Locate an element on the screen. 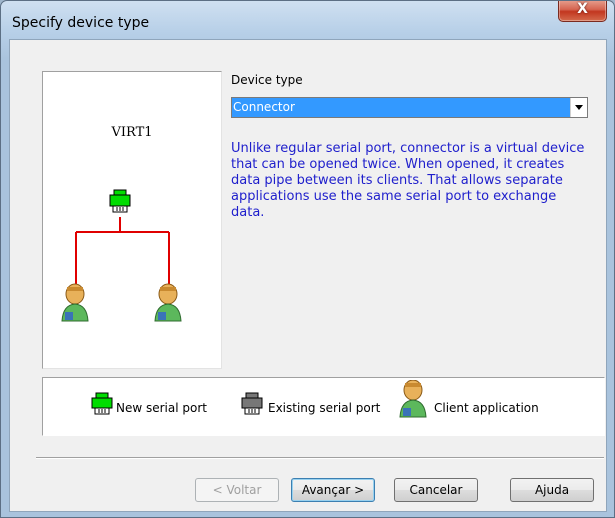  chevron-down-icon is located at coordinates (579, 107).